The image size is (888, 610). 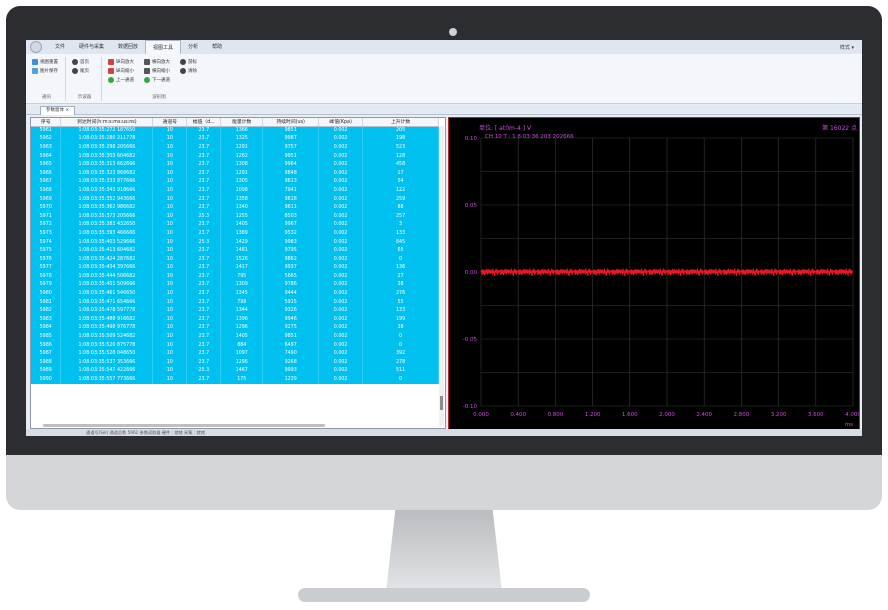 I want to click on column-header: 通道号, so click(x=170, y=122).